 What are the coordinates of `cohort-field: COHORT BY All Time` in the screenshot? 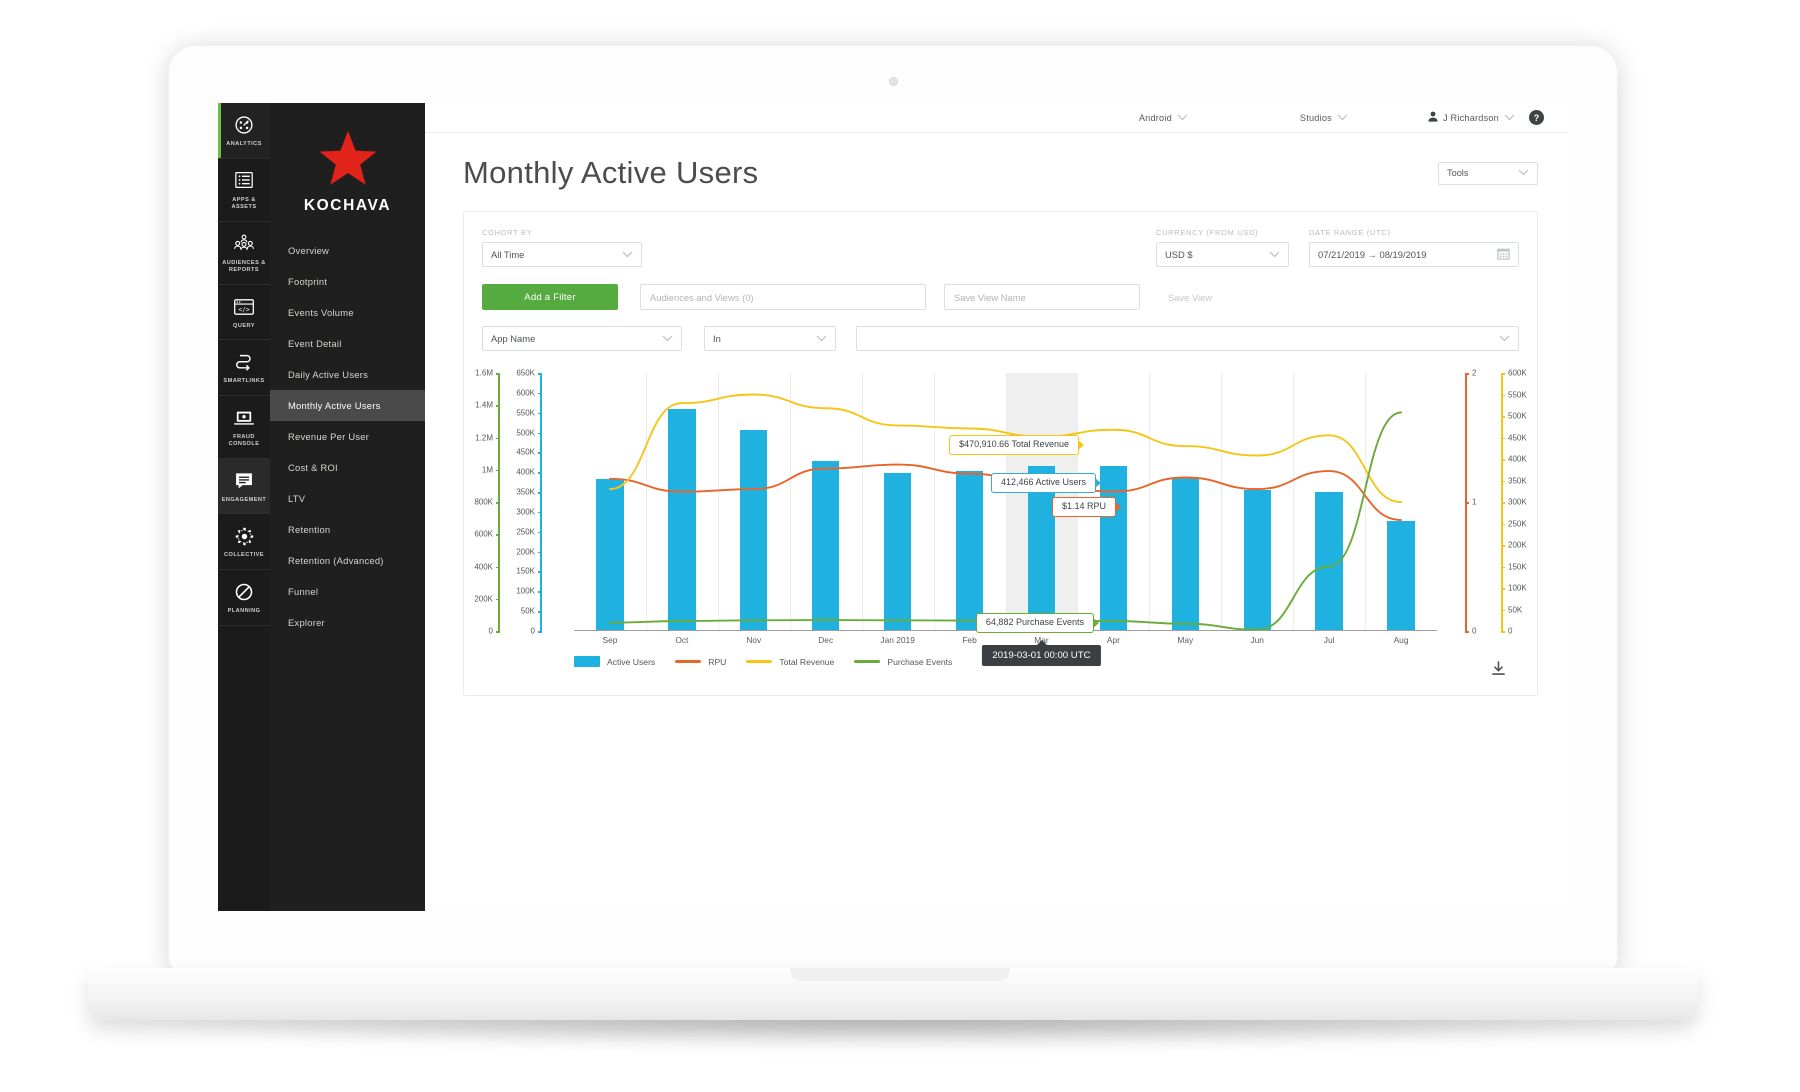 It's located at (562, 247).